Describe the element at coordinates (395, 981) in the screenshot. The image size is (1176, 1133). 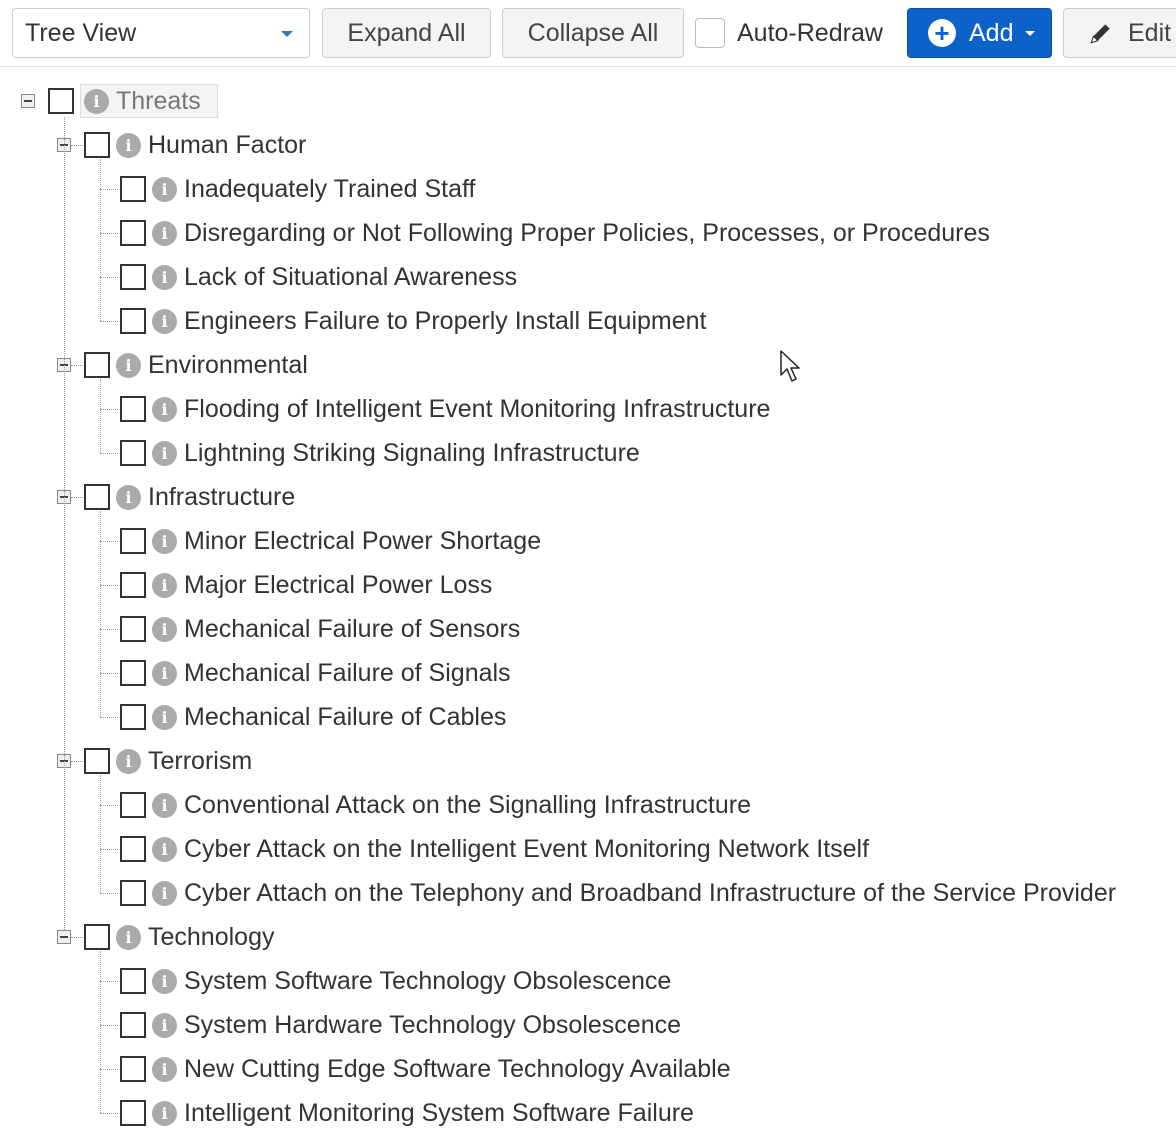
I see `tree-node-leaf: i System Software Technology Obsolescence` at that location.